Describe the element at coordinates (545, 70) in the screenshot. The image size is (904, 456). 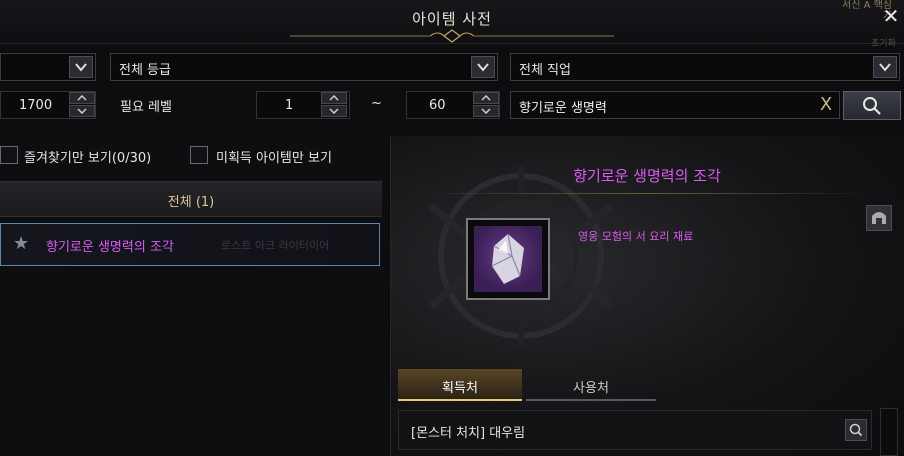
I see `class-dropdown-label: 전체 직업` at that location.